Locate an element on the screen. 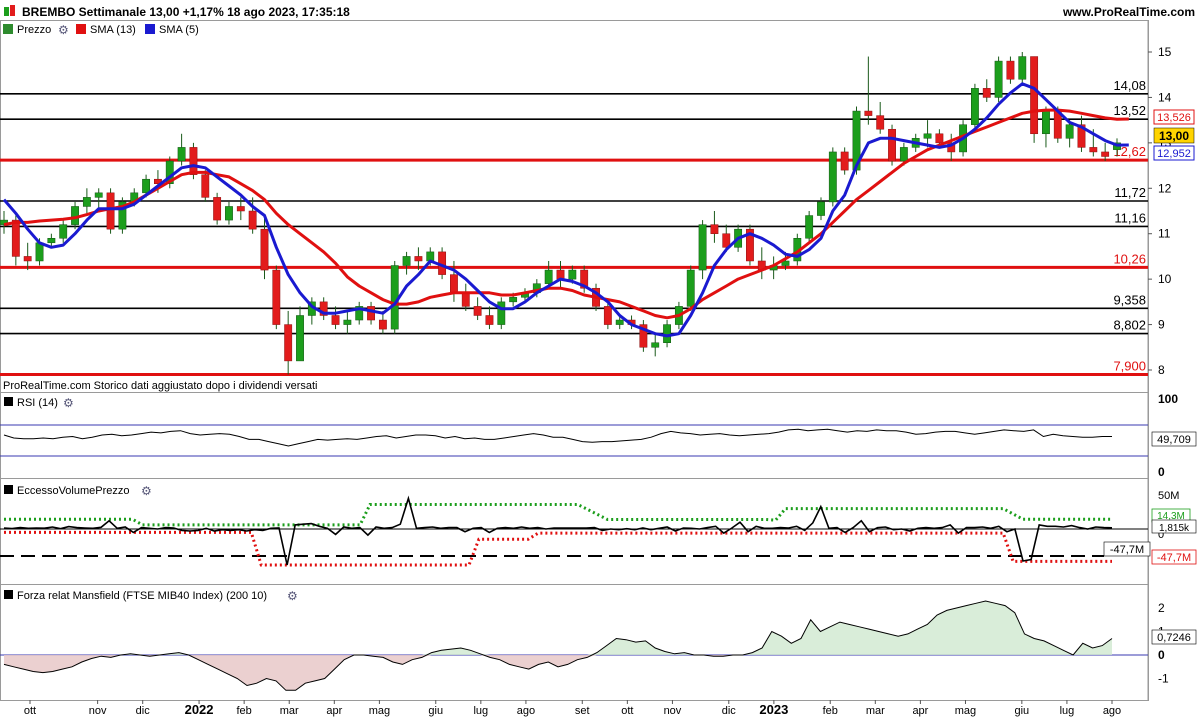  price-tick-label: 9 is located at coordinates (1161, 325).